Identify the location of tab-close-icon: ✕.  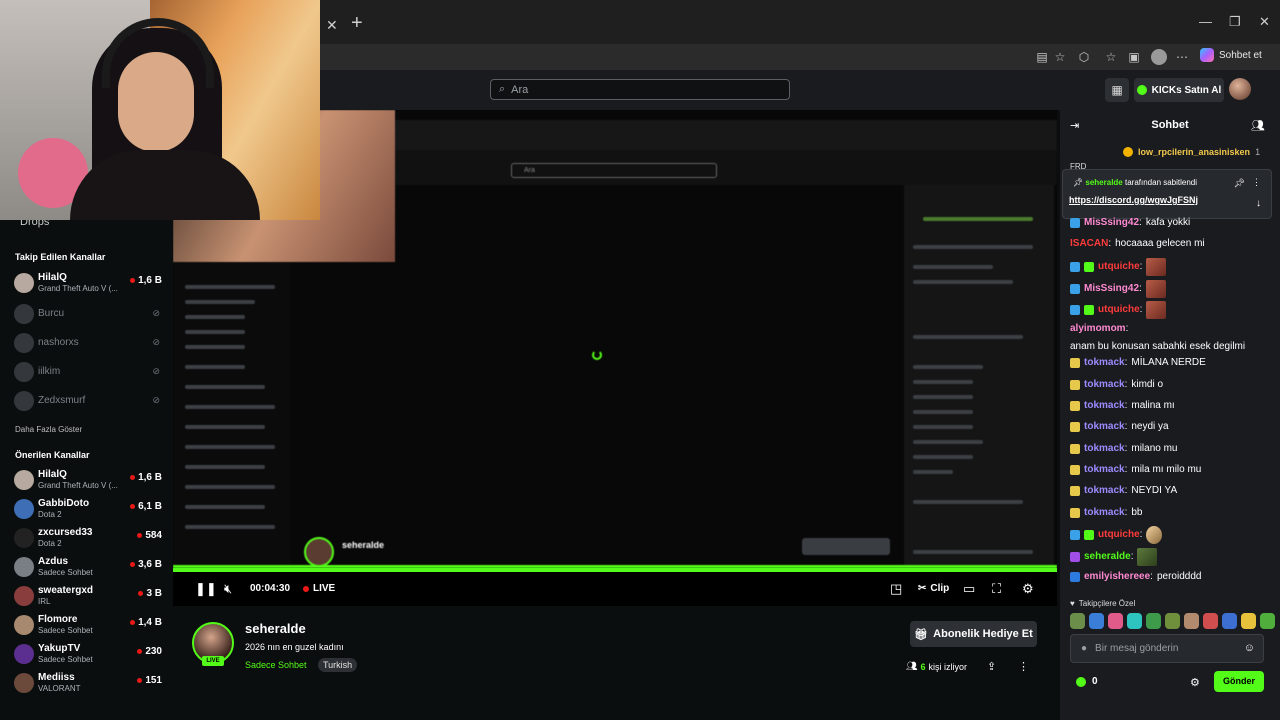
(332, 25).